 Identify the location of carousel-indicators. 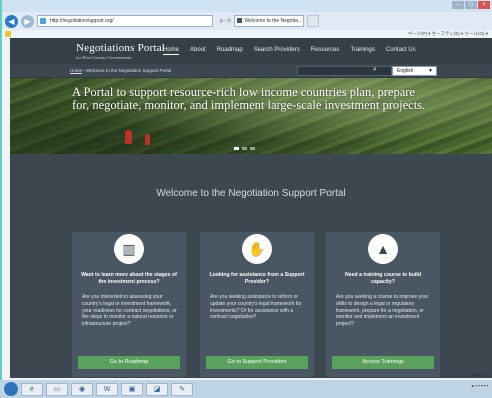
(244, 148).